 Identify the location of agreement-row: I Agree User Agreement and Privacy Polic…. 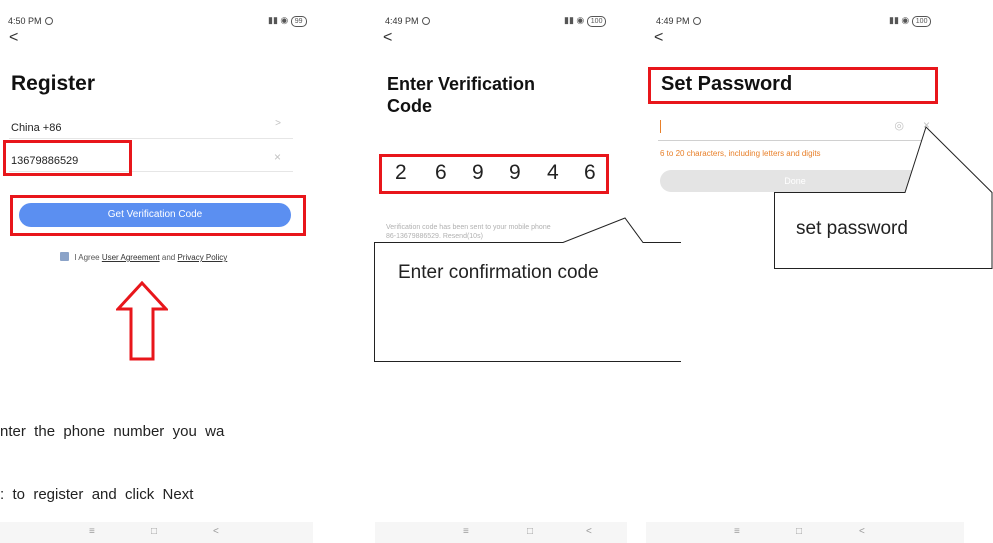
(143, 257).